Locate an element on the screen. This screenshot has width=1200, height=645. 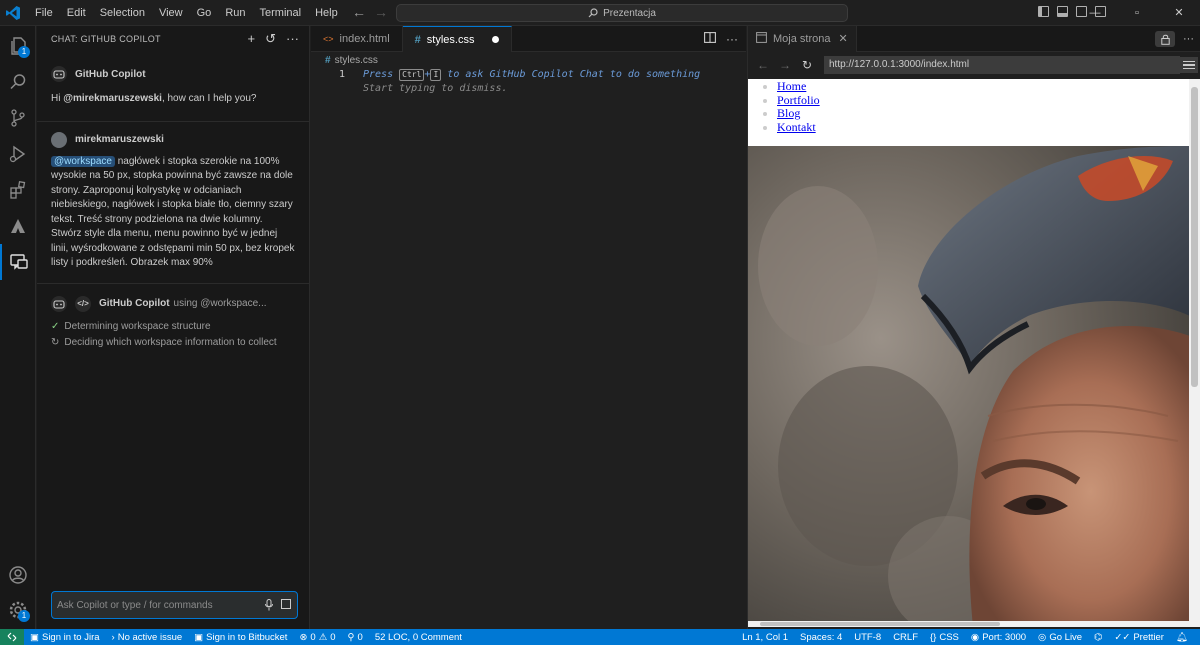
active-issue: › No active issue is located at coordinates (147, 637).